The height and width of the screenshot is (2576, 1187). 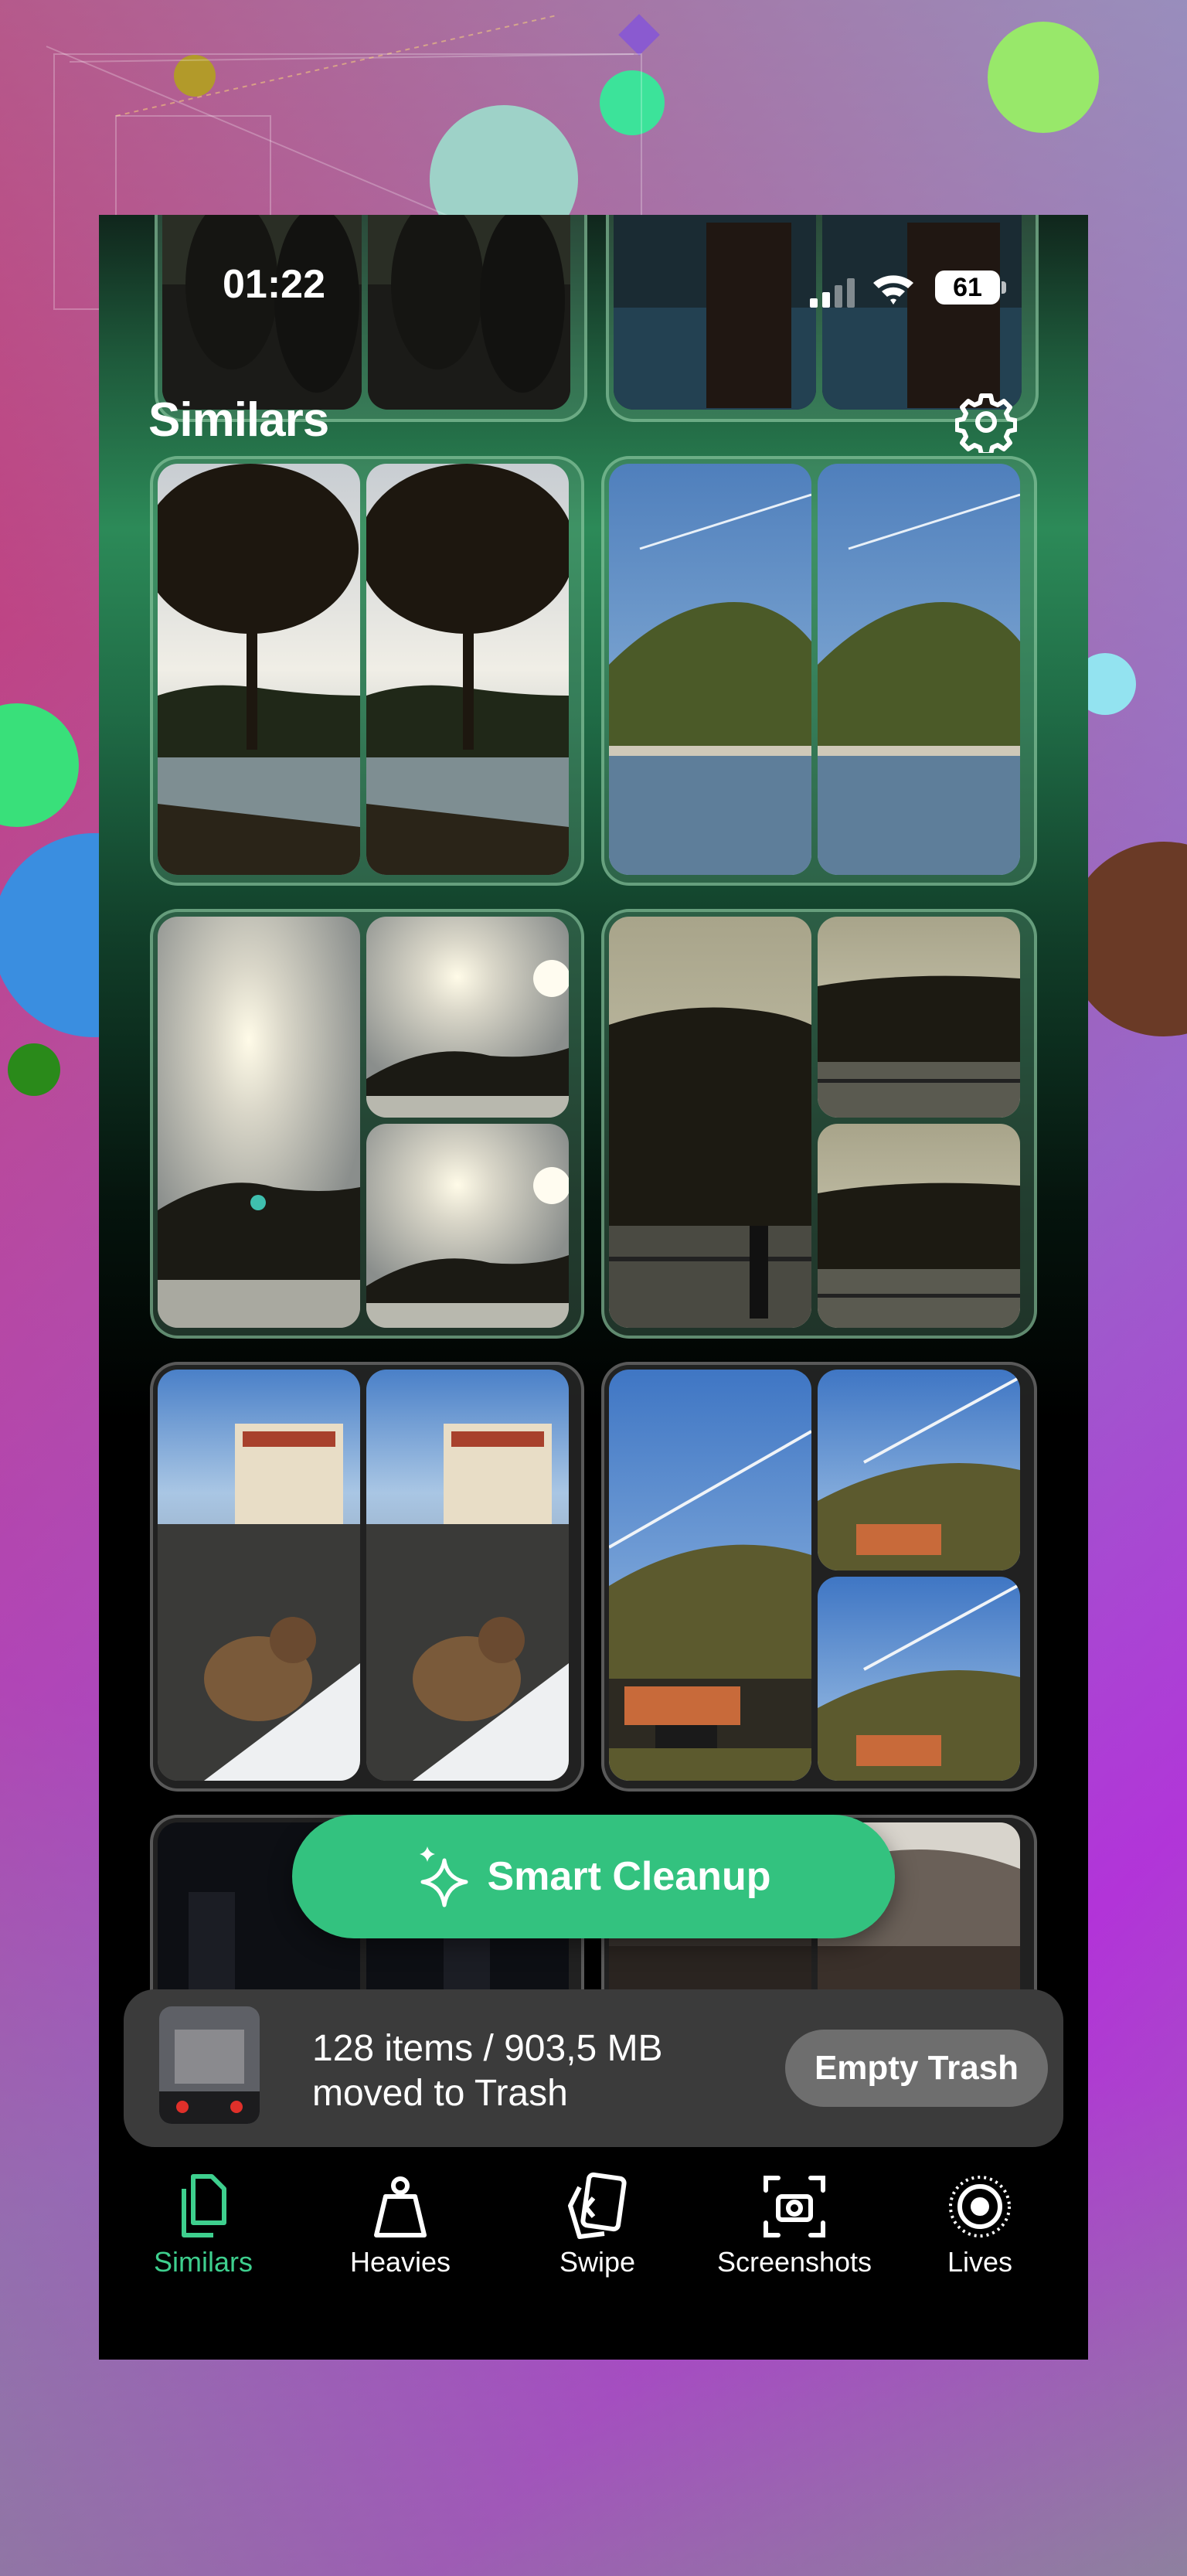 What do you see at coordinates (629, 1876) in the screenshot?
I see `smart-cleanup-label: Smart Cleanup` at bounding box center [629, 1876].